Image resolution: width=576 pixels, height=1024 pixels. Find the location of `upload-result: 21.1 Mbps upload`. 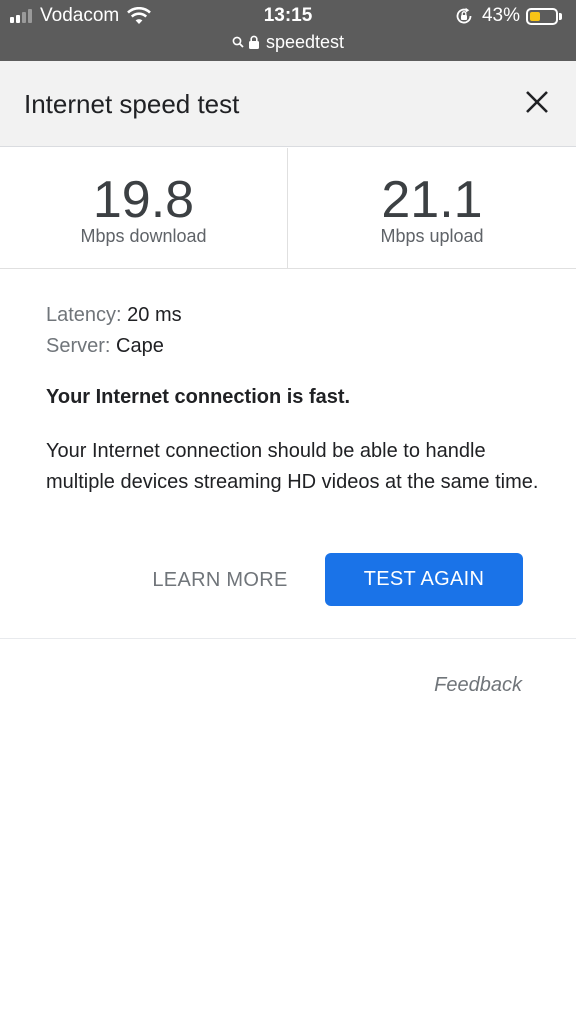

upload-result: 21.1 Mbps upload is located at coordinates (432, 208).